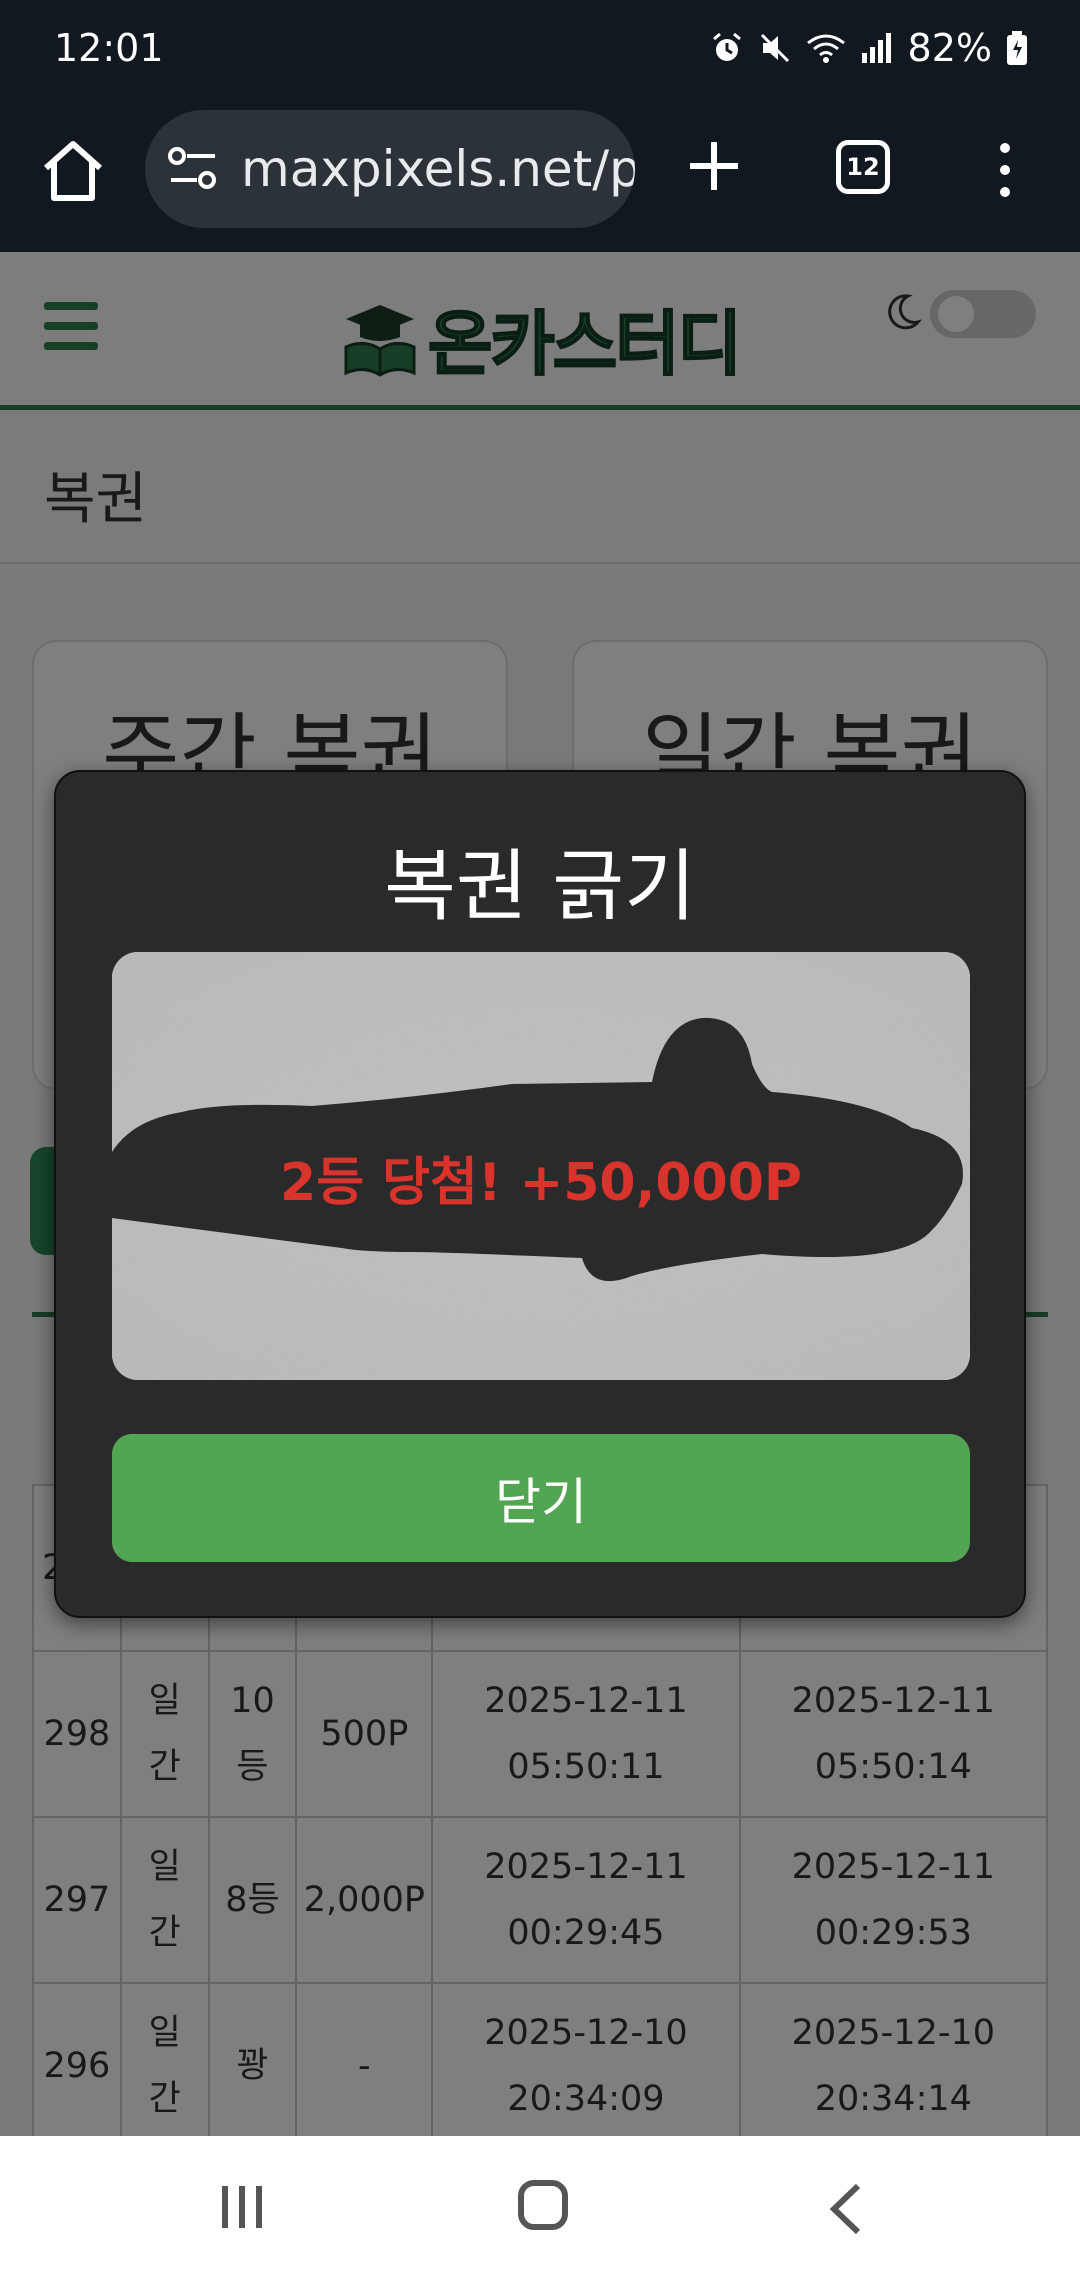 The image size is (1080, 2280). What do you see at coordinates (1005, 170) in the screenshot?
I see `more-options-icon` at bounding box center [1005, 170].